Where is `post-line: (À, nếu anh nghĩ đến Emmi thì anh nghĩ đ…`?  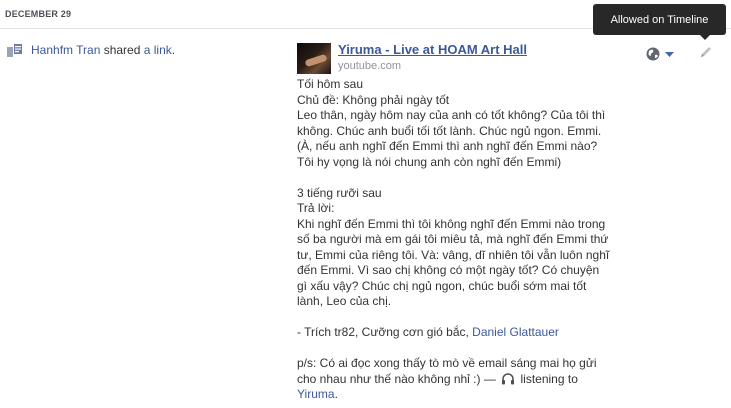
post-line: (À, nếu anh nghĩ đến Emmi thì anh nghĩ đ… is located at coordinates (447, 146).